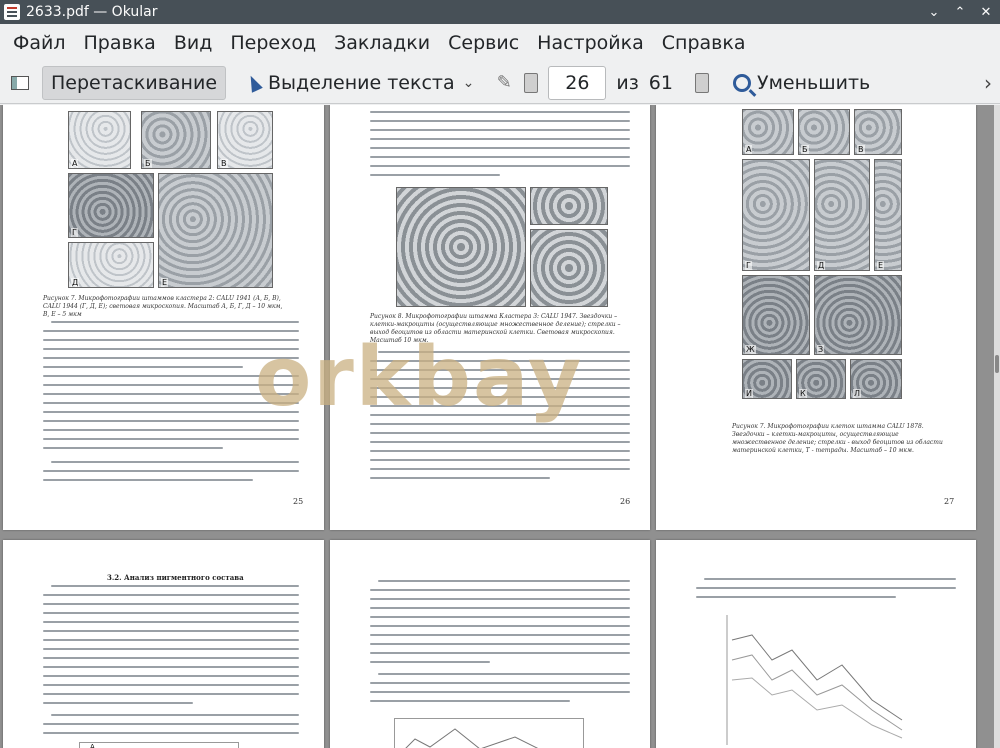  Describe the element at coordinates (472, 738) in the screenshot. I see `spectrum-curve` at that location.